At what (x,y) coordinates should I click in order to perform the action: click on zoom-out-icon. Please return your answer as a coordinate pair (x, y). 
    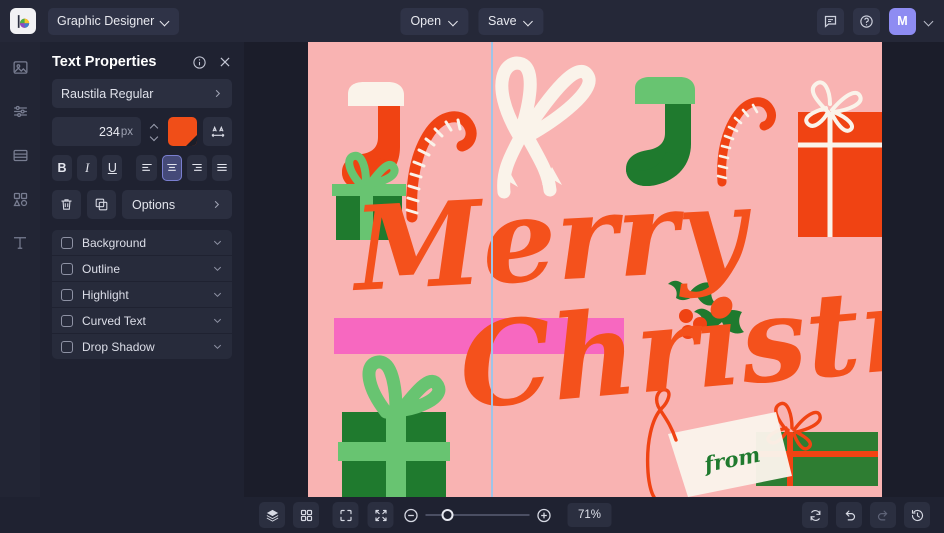
    Looking at the image, I should click on (411, 515).